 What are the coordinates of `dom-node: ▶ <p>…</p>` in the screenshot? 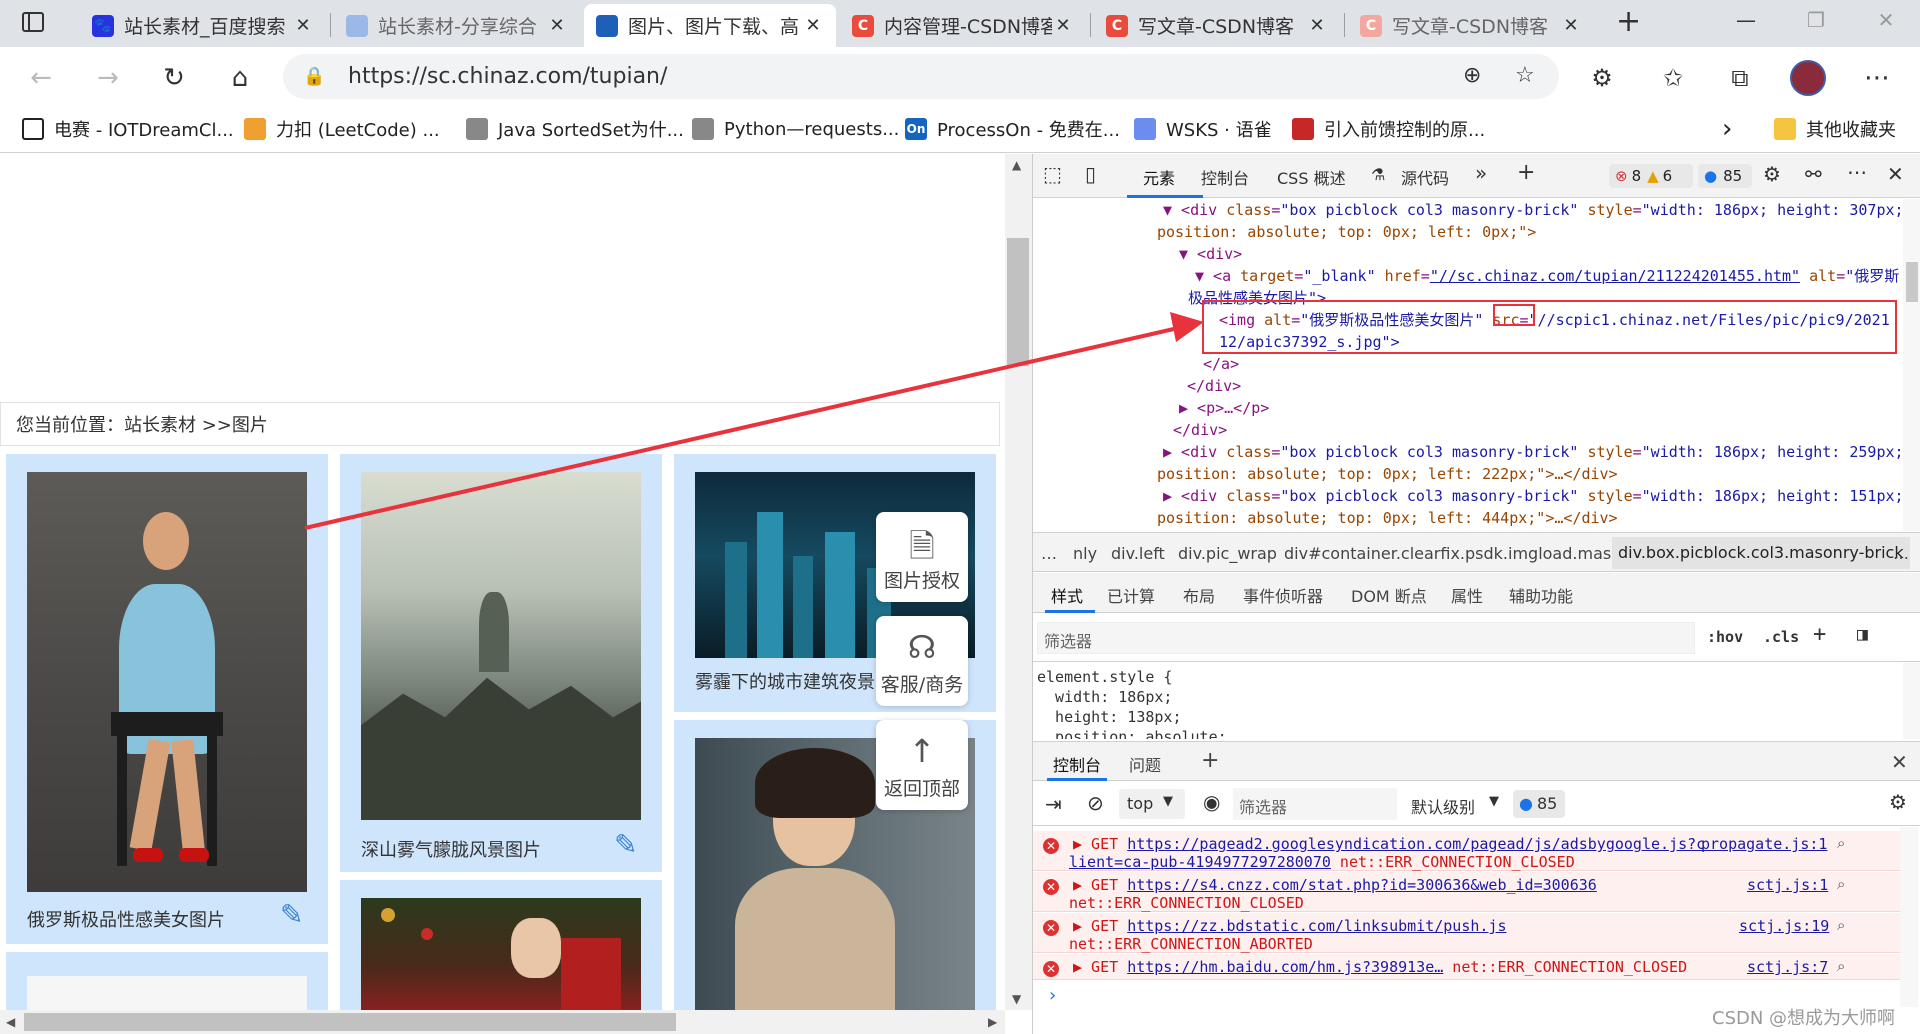 It's located at (1224, 408).